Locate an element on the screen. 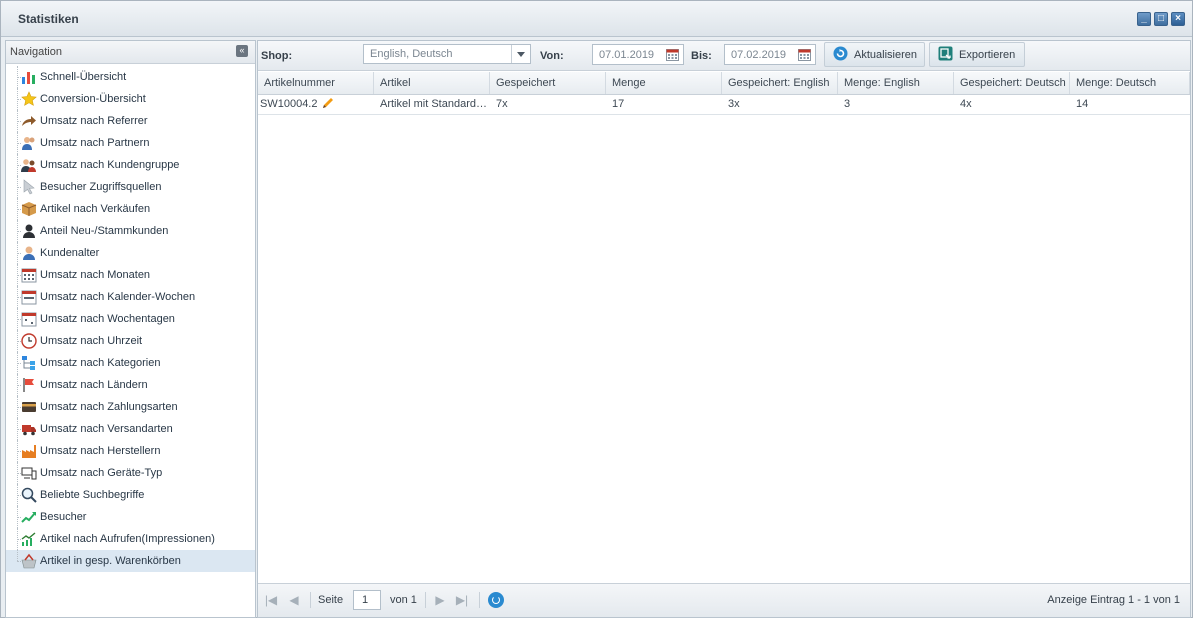 The image size is (1193, 618). edit-pencil-icon is located at coordinates (328, 103).